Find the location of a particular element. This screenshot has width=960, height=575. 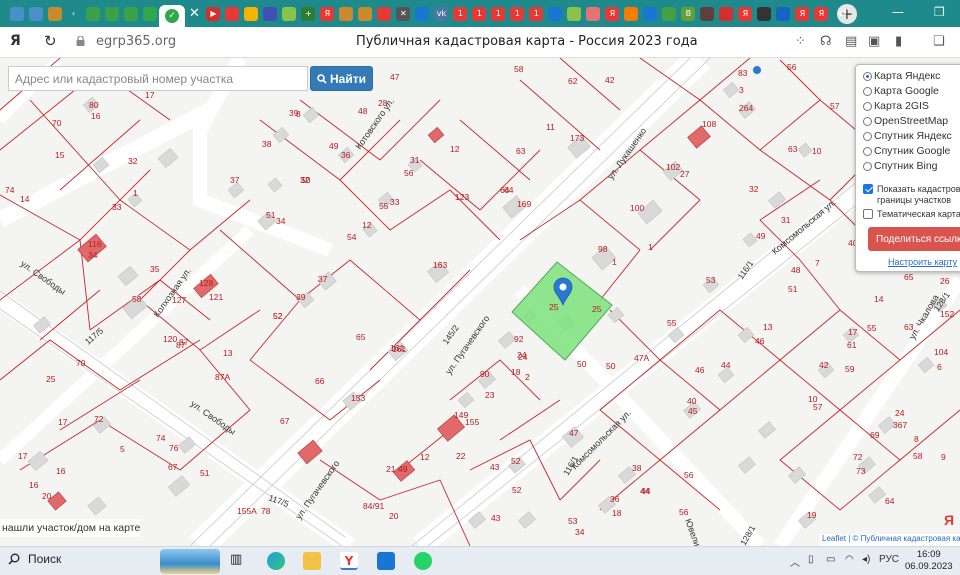

circle-icon is located at coordinates (593, 13).